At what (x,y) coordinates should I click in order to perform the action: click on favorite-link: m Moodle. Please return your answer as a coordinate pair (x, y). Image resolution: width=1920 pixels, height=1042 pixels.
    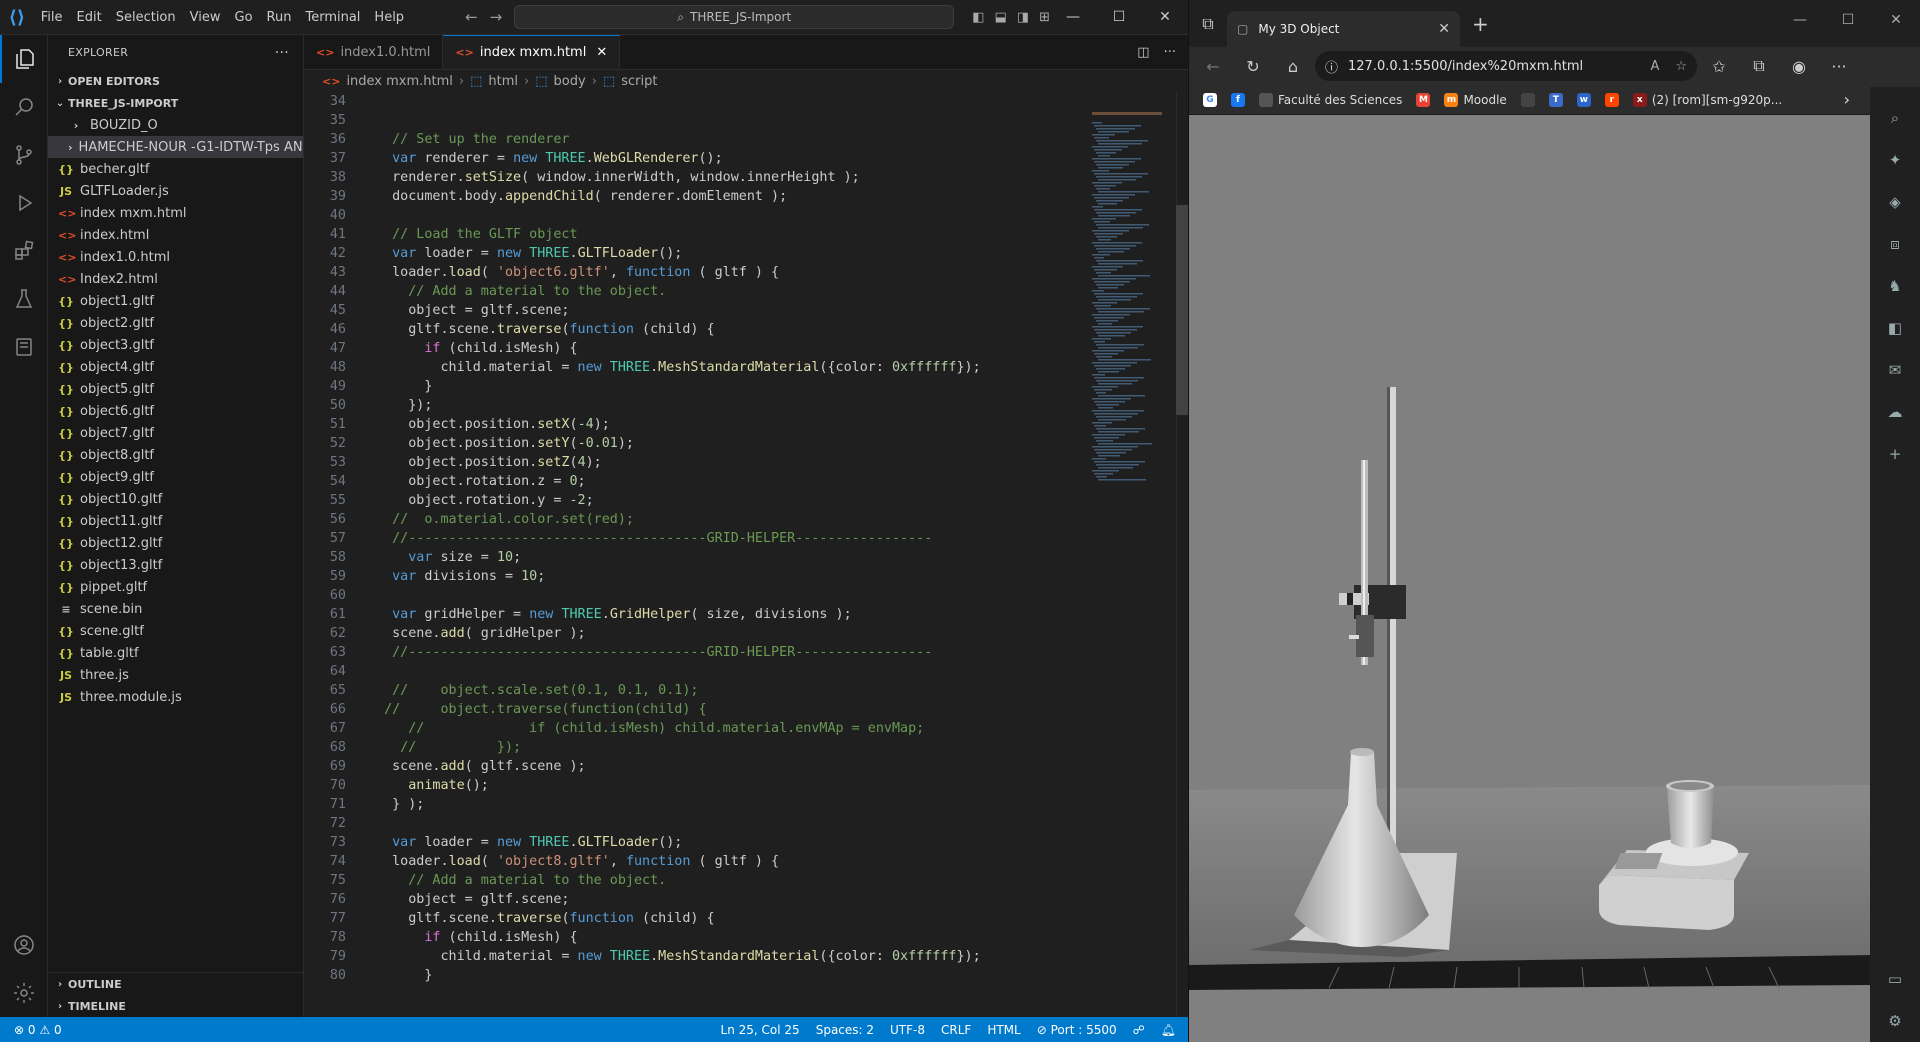
    Looking at the image, I should click on (1475, 99).